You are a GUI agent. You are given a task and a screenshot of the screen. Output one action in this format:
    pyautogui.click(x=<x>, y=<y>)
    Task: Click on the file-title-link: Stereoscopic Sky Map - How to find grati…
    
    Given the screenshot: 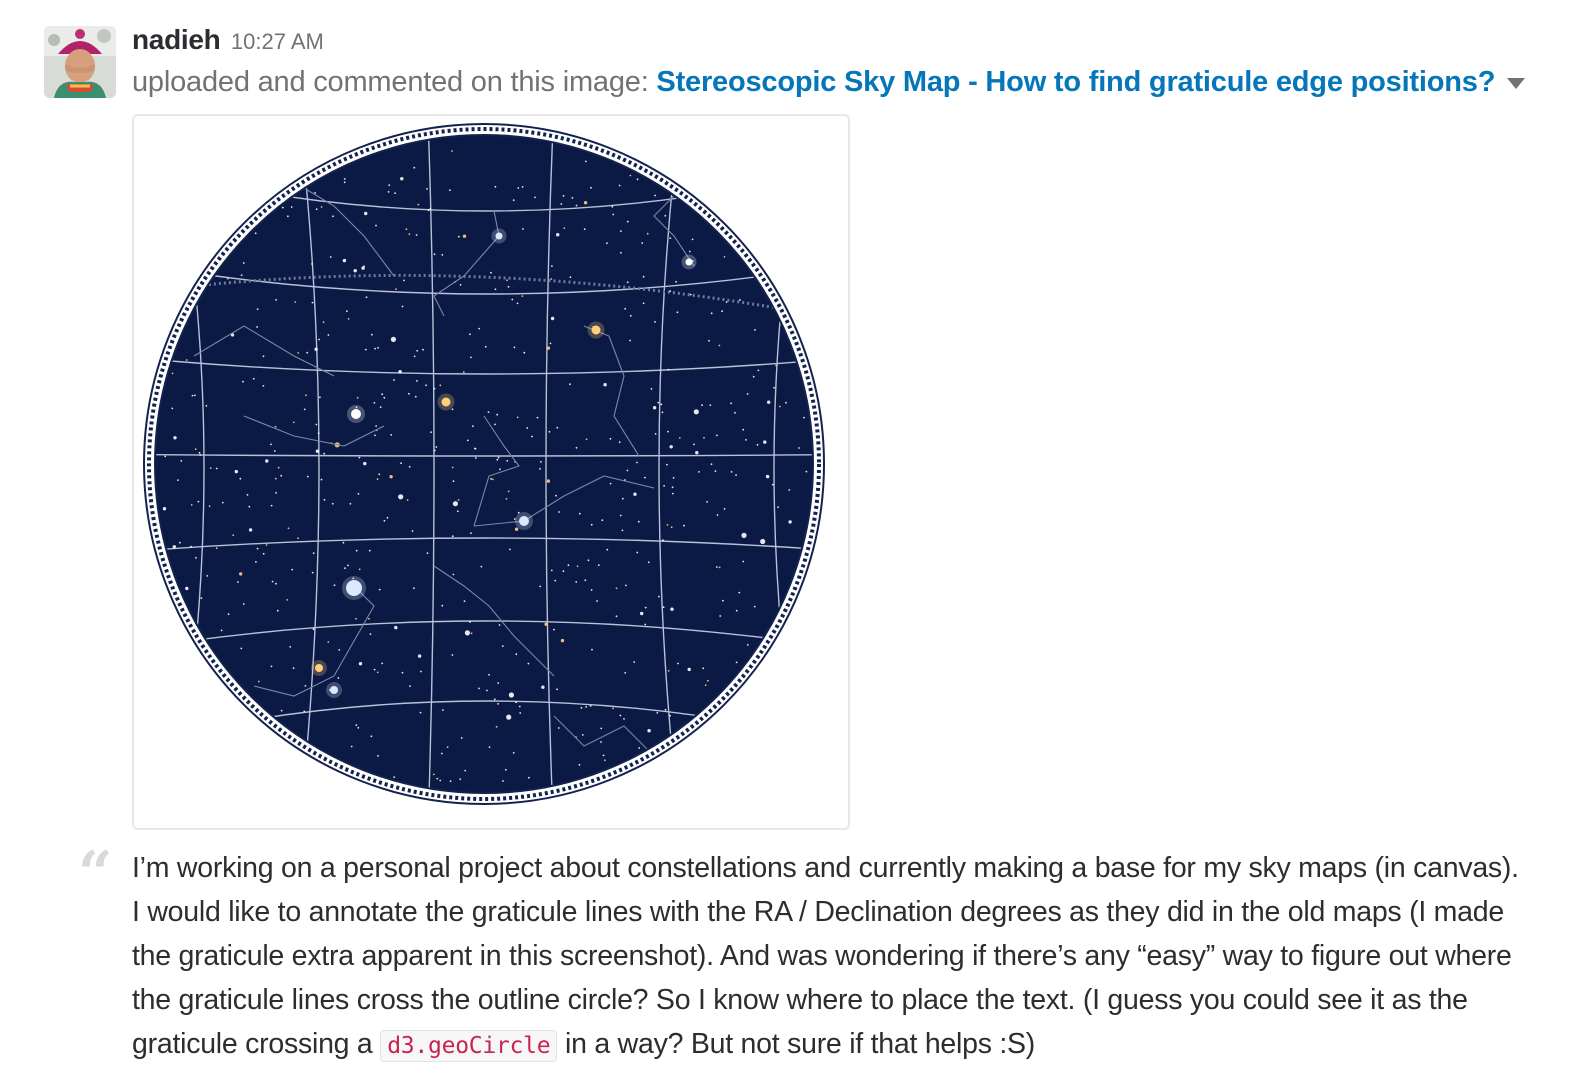 What is the action you would take?
    pyautogui.click(x=1075, y=82)
    